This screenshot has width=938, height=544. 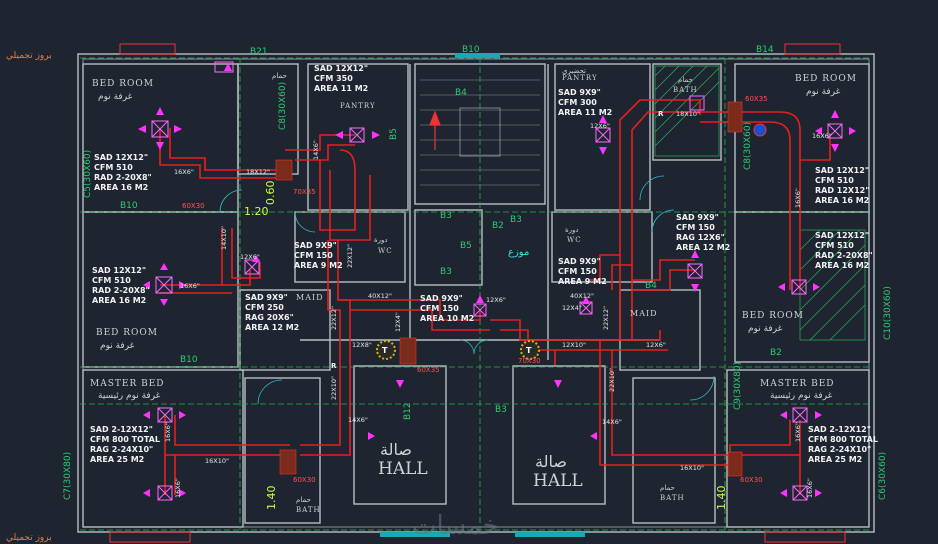 I want to click on svg-text: B14, so click(x=765, y=50).